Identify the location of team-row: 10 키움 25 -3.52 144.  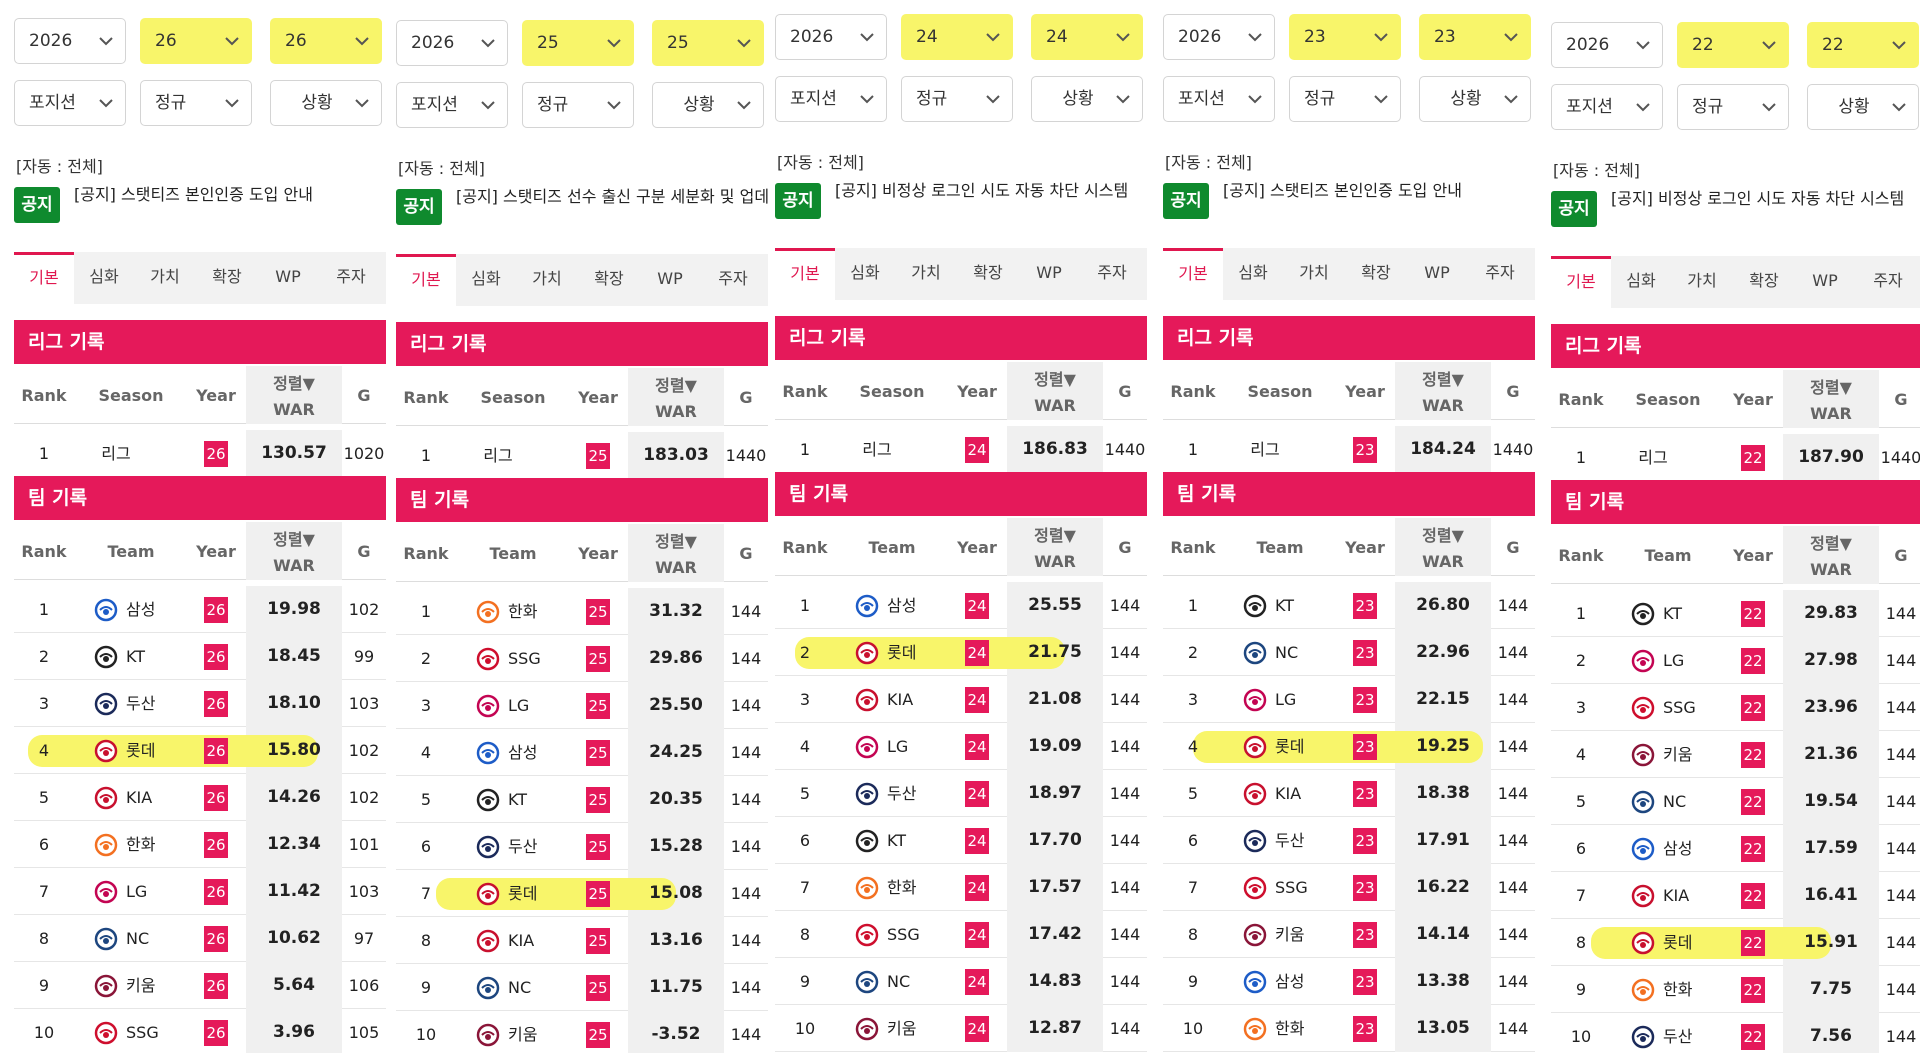
(582, 1032).